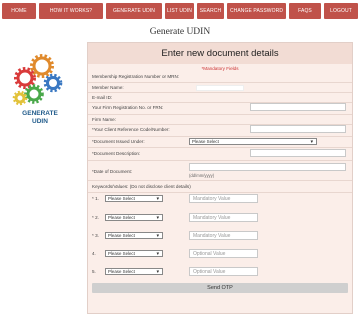 This screenshot has width=360, height=320. What do you see at coordinates (298, 153) in the screenshot?
I see `doc-description-input` at bounding box center [298, 153].